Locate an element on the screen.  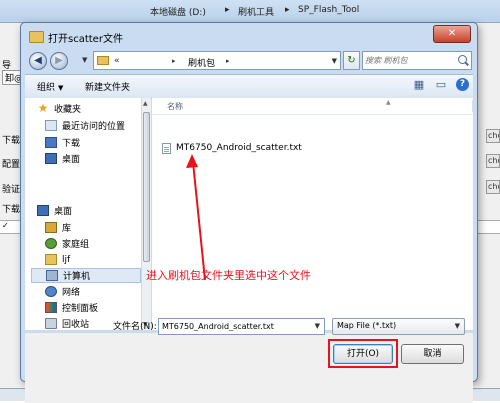
nav-desktop-root: 桌面 is located at coordinates (54, 210).